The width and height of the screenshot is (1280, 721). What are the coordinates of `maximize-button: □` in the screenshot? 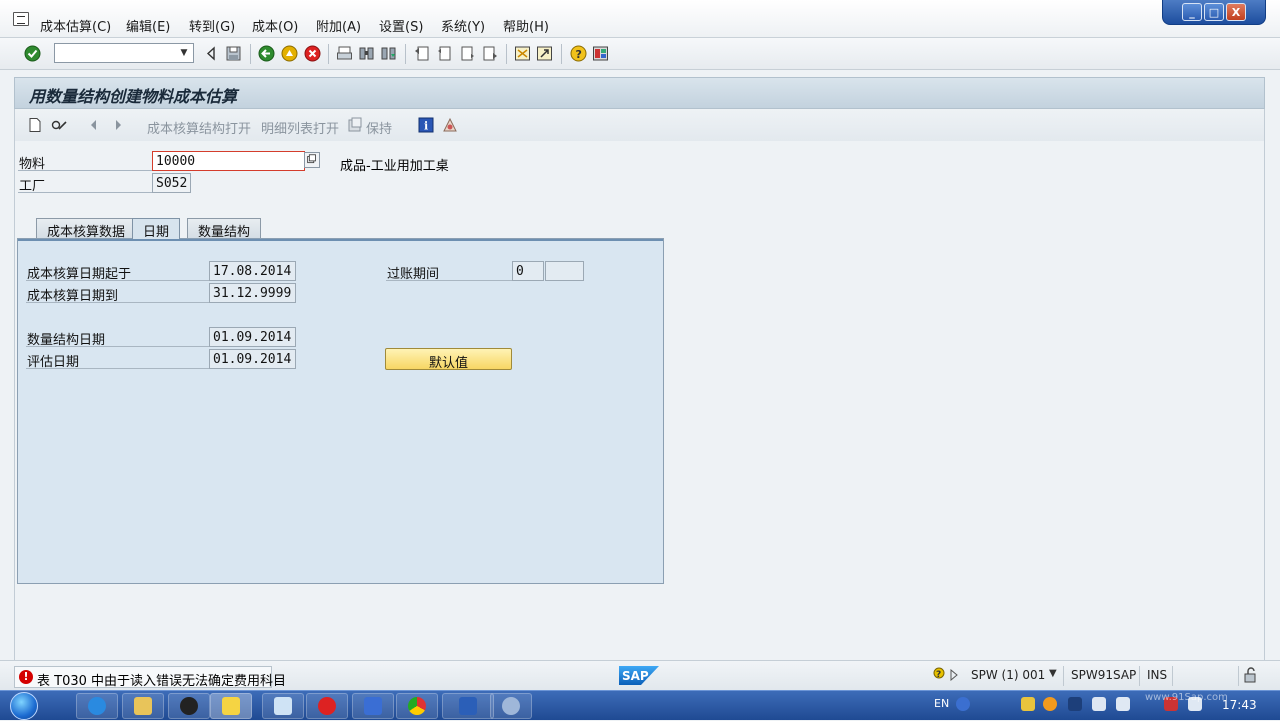 It's located at (1214, 12).